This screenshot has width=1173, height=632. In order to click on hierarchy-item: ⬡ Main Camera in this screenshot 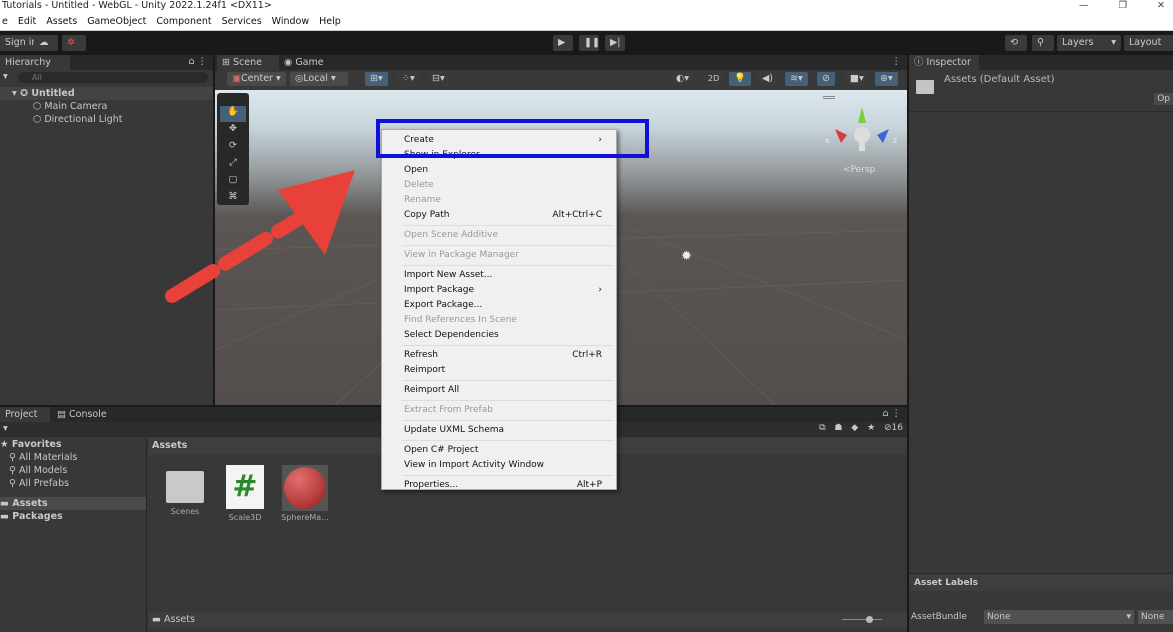, I will do `click(106, 106)`.